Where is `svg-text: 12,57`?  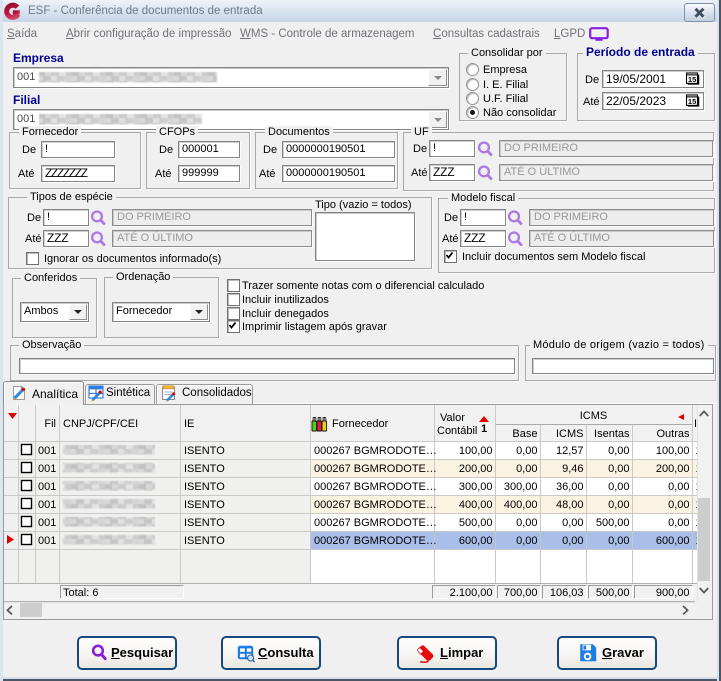
svg-text: 12,57 is located at coordinates (570, 451).